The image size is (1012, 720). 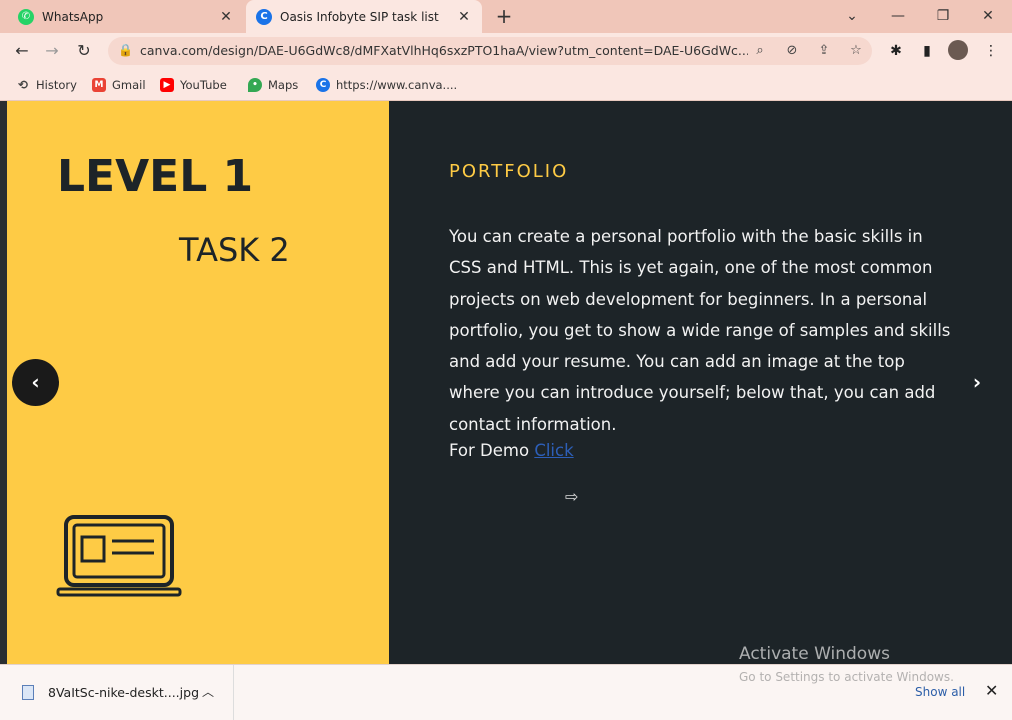 I want to click on forward-button: →, so click(x=52, y=51).